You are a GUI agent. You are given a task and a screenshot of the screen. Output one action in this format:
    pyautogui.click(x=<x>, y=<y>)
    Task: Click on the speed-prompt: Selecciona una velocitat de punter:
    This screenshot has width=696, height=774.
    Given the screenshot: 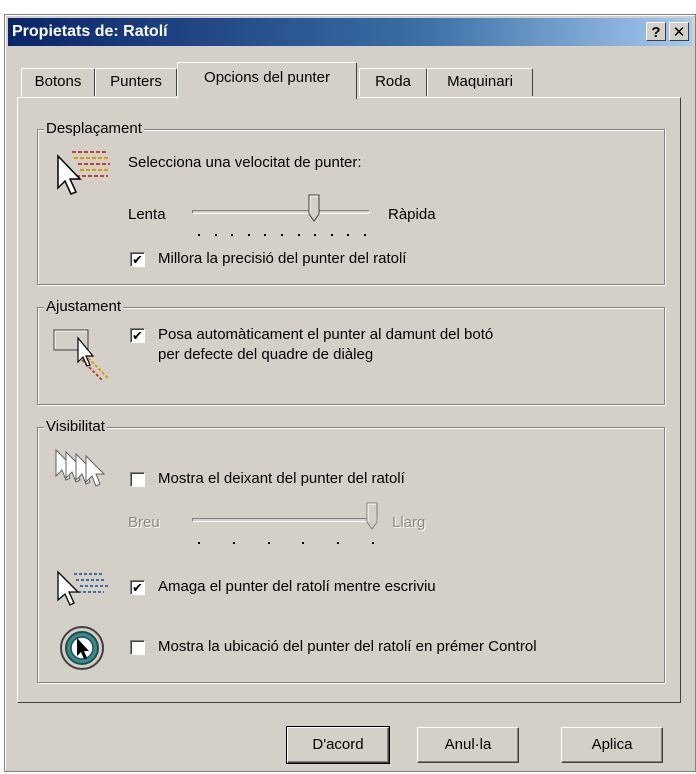 What is the action you would take?
    pyautogui.click(x=245, y=162)
    